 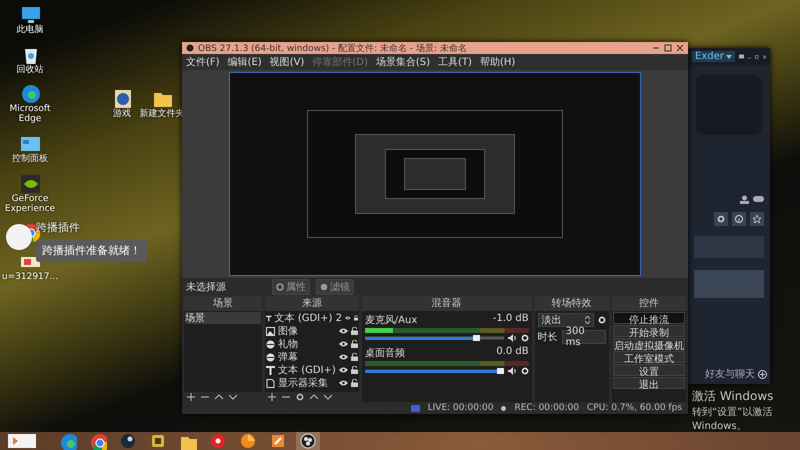 I want to click on computer-icon, so click(x=30, y=14).